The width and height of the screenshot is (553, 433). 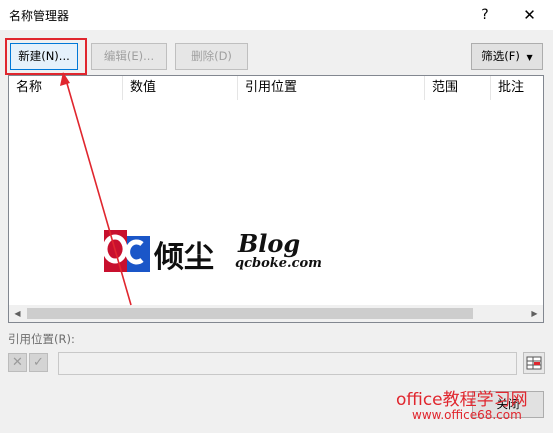 I want to click on refers-to-input, so click(x=287, y=363).